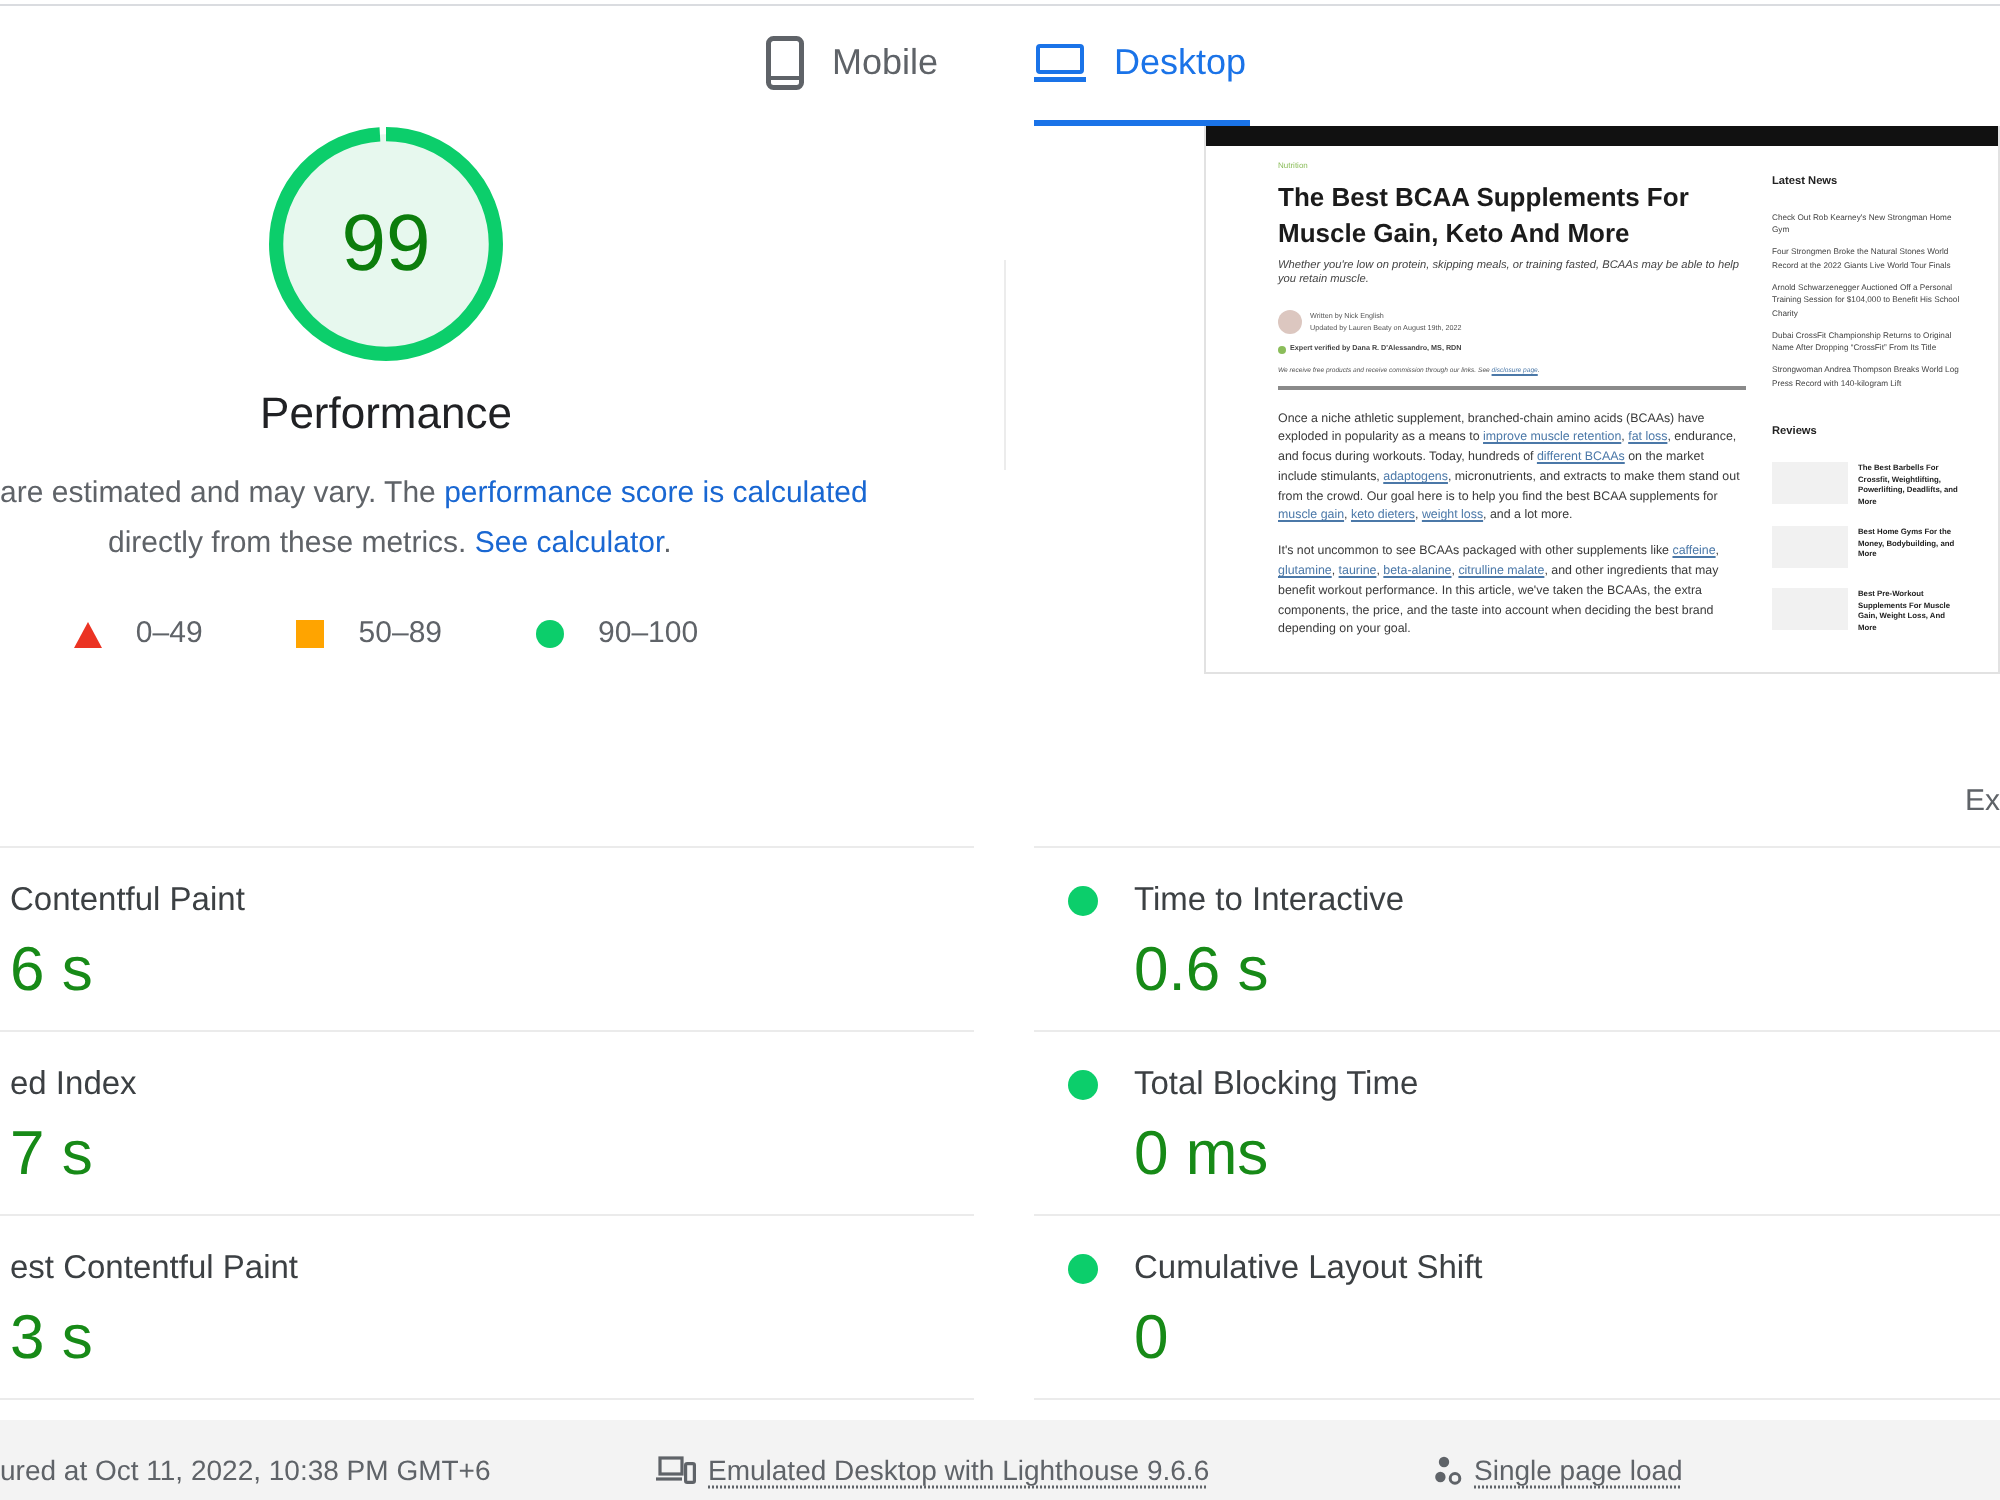 Image resolution: width=2000 pixels, height=1500 pixels. What do you see at coordinates (656, 493) in the screenshot?
I see `note-link: performance score is calculated` at bounding box center [656, 493].